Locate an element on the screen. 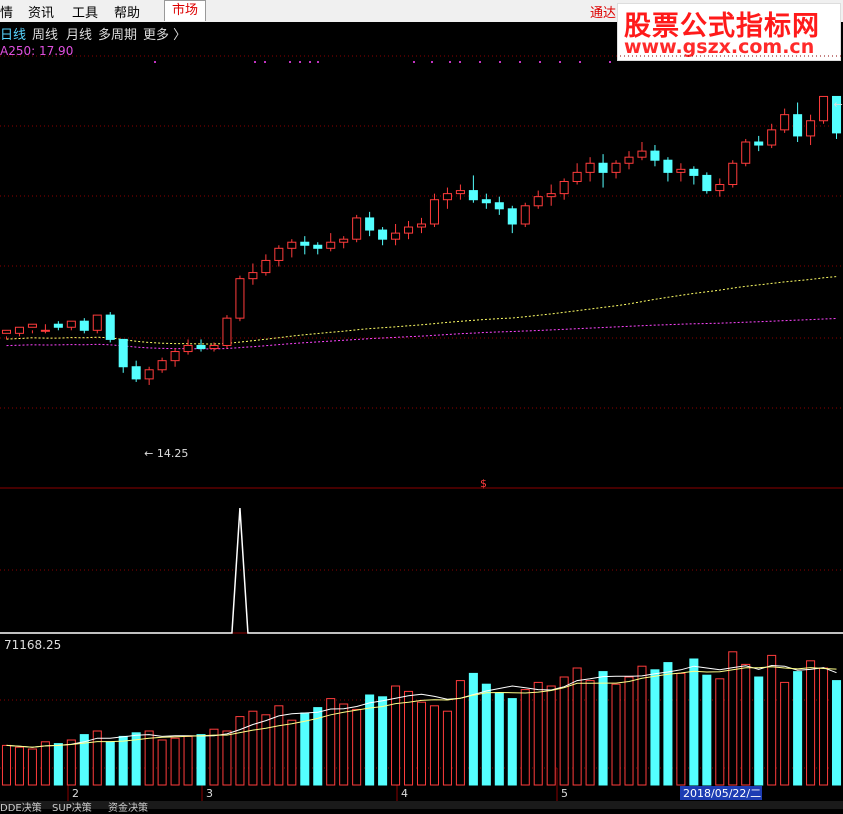 This screenshot has width=843, height=814. tab-fund: 资金决策 is located at coordinates (128, 806).